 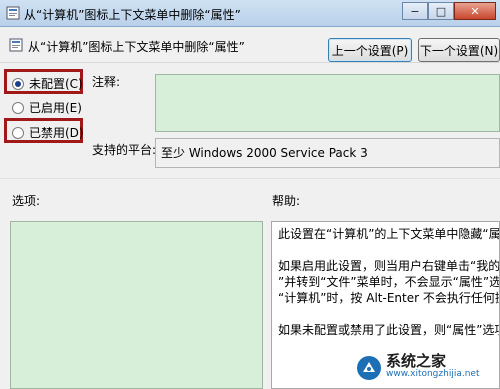 What do you see at coordinates (56, 84) in the screenshot?
I see `radio-label-not-configured: 未配置(C)` at bounding box center [56, 84].